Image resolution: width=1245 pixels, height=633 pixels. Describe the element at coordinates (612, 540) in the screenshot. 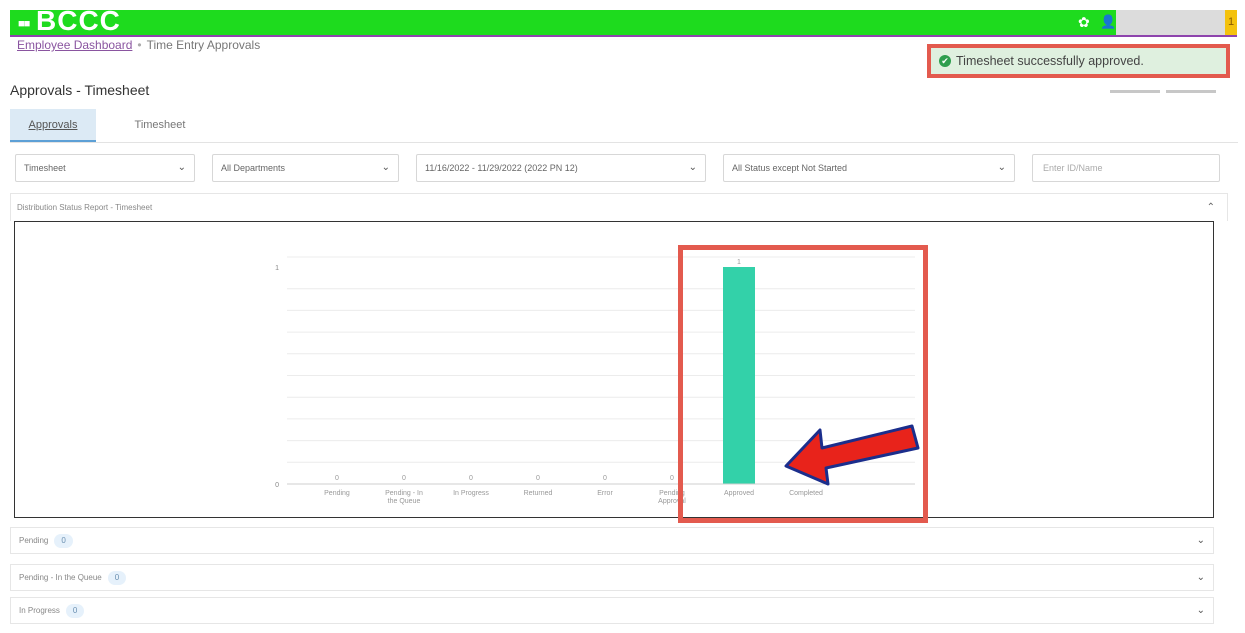

I see `accordion-pending: Pending 0 ⌄` at that location.